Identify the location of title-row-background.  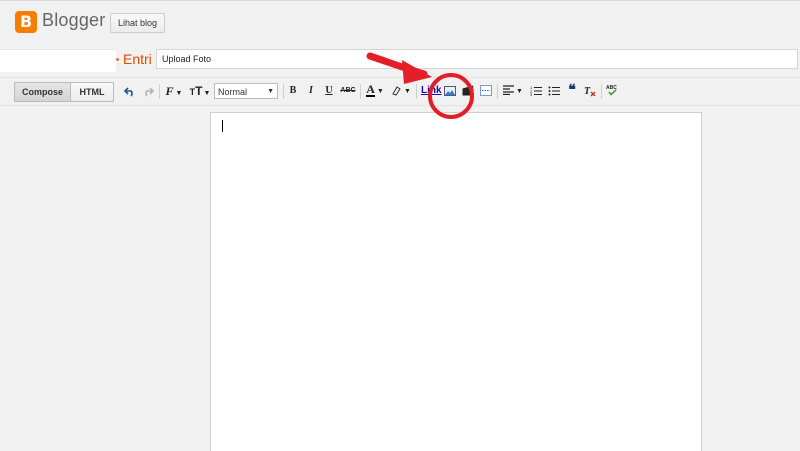
(58, 60).